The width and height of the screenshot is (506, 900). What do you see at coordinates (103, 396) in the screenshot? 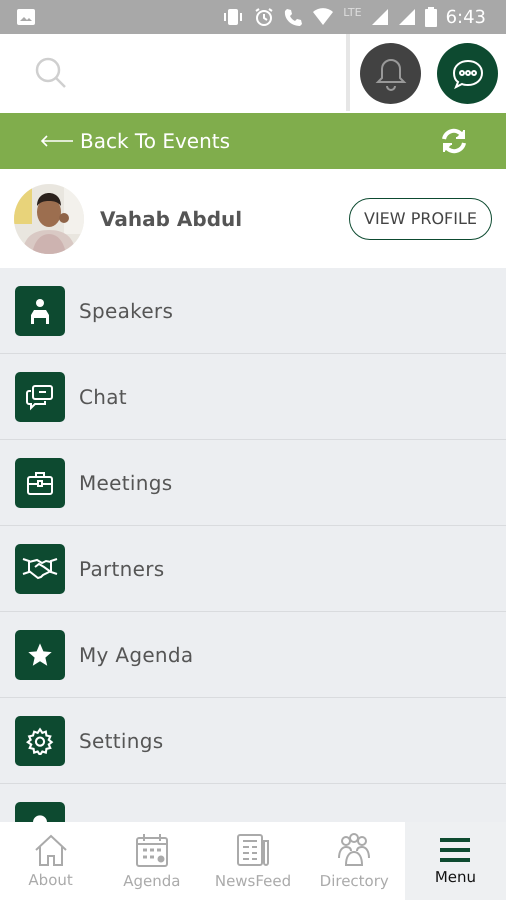
I see `menu-item-label: Chat` at bounding box center [103, 396].